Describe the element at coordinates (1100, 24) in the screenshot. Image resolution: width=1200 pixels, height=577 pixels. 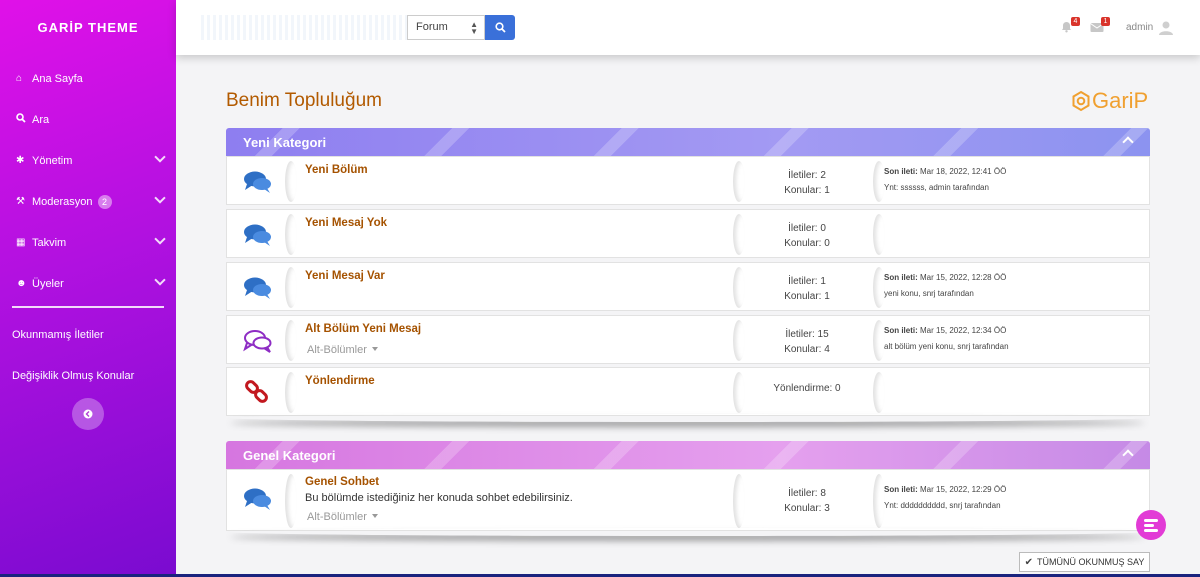
I see `messages-button: 1` at that location.